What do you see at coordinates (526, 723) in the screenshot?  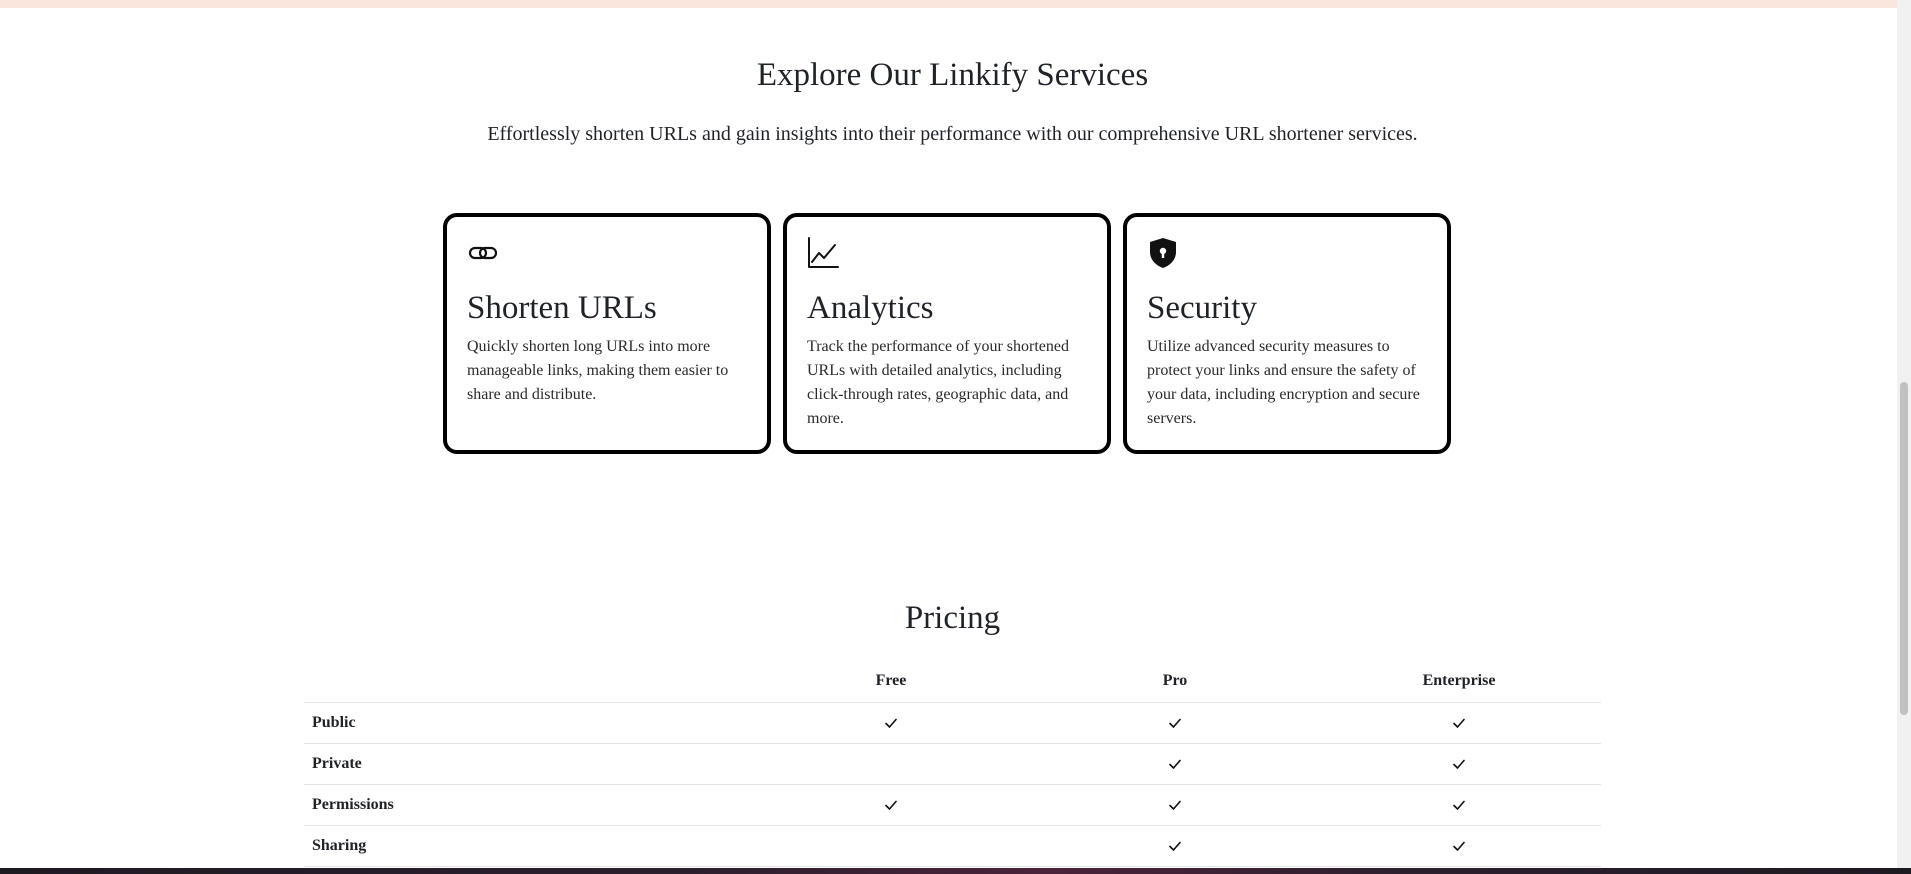 I see `feature-name: Public` at bounding box center [526, 723].